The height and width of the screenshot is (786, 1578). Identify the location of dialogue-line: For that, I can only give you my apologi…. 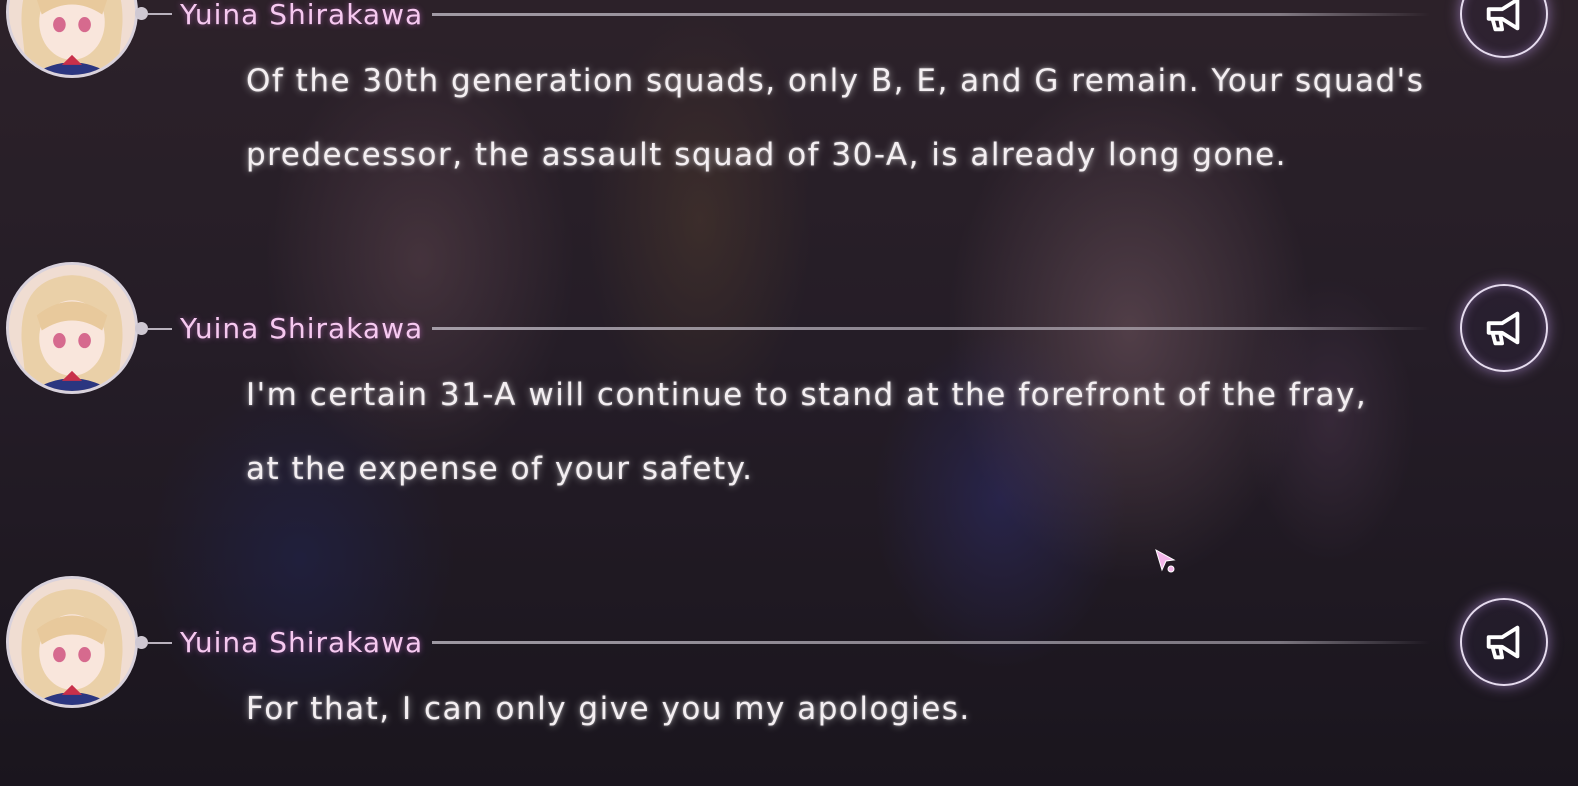
(608, 709).